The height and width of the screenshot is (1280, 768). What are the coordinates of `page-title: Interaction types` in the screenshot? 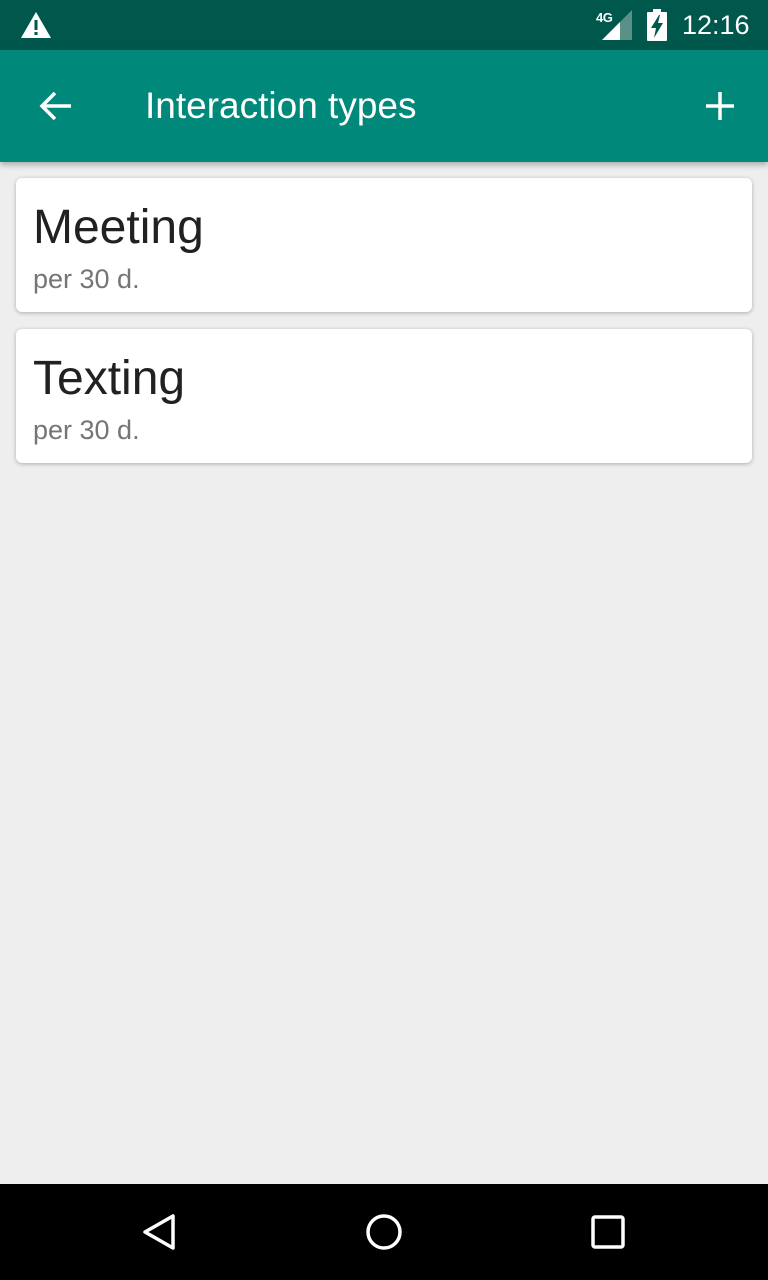 It's located at (281, 105).